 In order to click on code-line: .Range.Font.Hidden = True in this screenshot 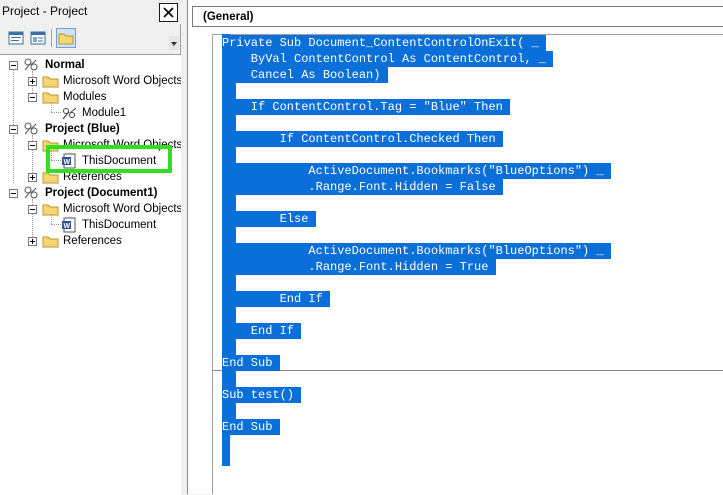, I will do `click(359, 267)`.